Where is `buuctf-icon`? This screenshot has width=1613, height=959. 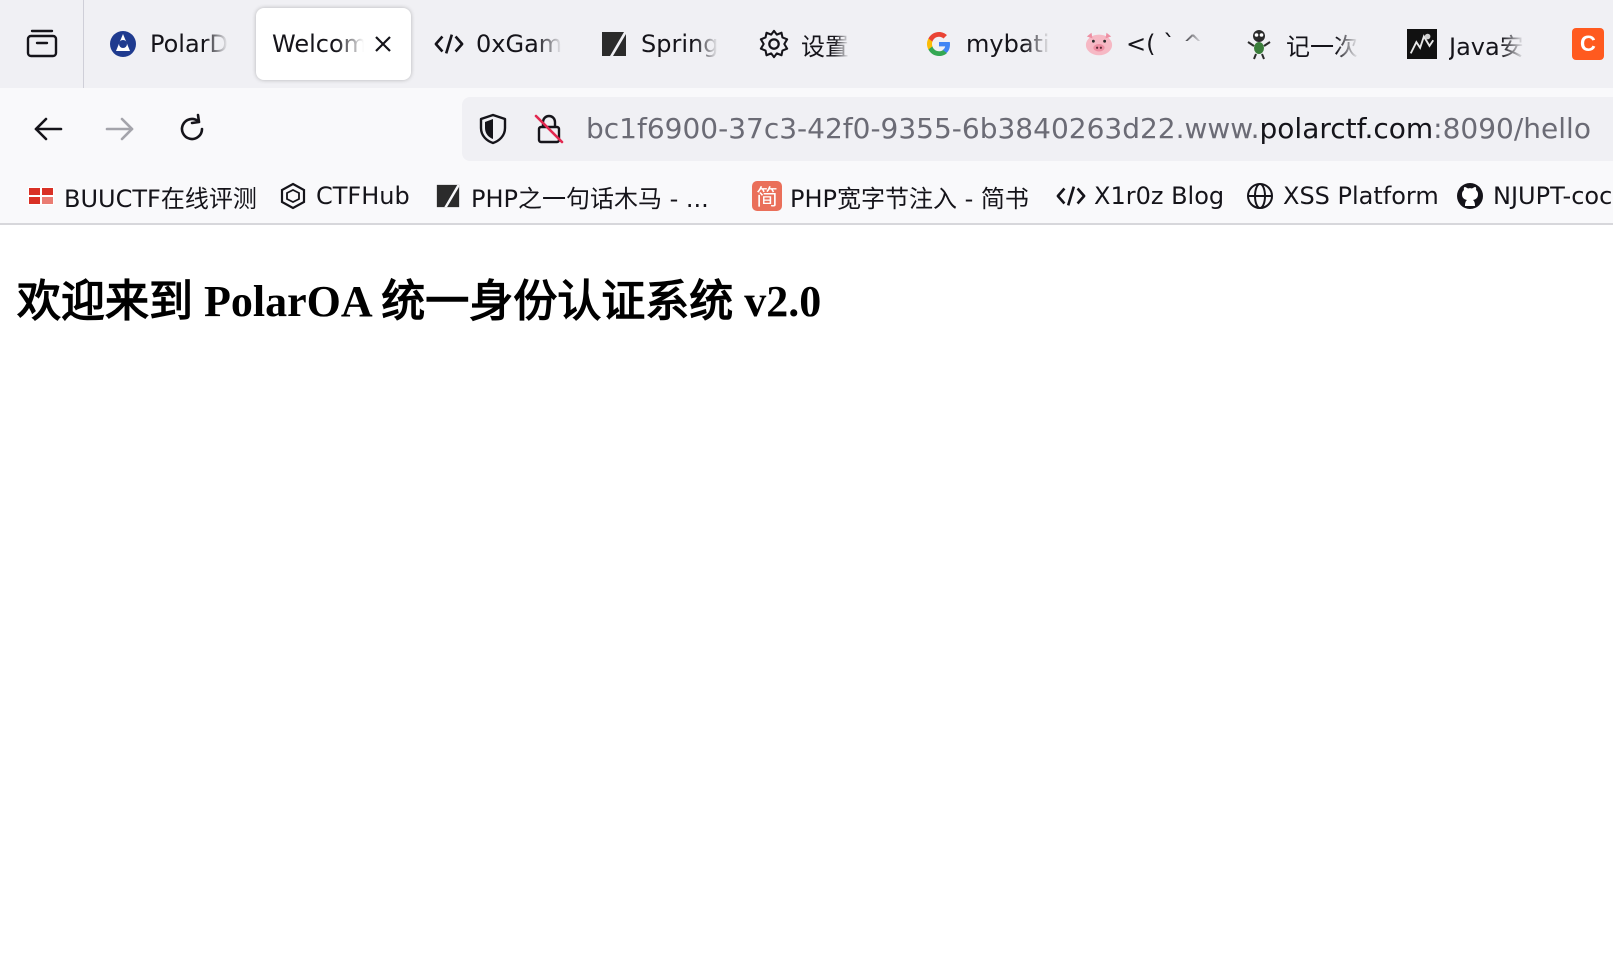
buuctf-icon is located at coordinates (41, 196).